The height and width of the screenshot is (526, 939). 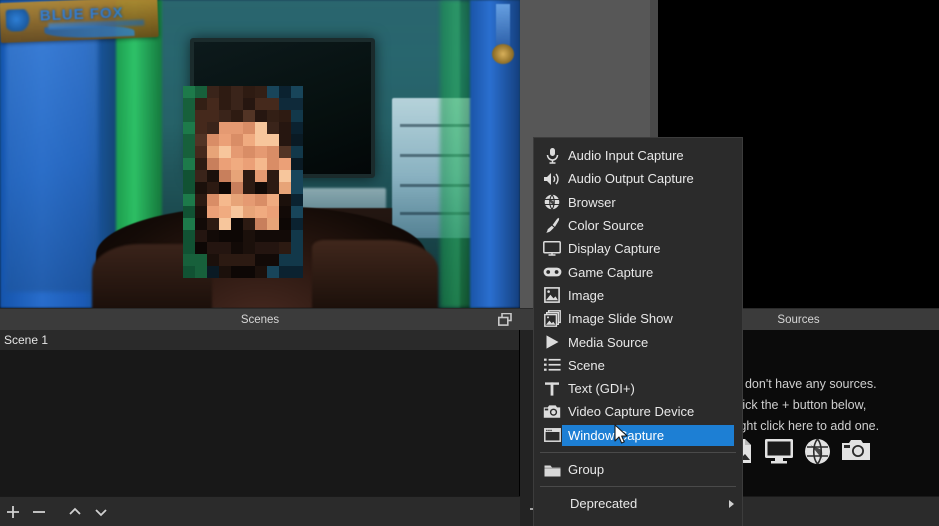 What do you see at coordinates (648, 435) in the screenshot?
I see `menu-item-label: Window Capture` at bounding box center [648, 435].